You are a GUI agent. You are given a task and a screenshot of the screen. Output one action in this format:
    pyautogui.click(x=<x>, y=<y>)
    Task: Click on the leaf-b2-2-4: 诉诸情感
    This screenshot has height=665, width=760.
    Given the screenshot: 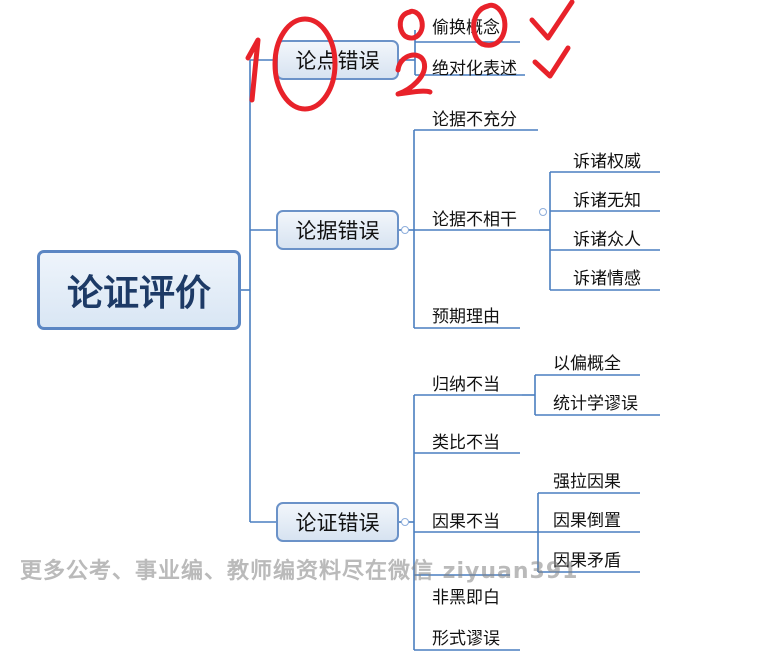 What is the action you would take?
    pyautogui.click(x=607, y=276)
    